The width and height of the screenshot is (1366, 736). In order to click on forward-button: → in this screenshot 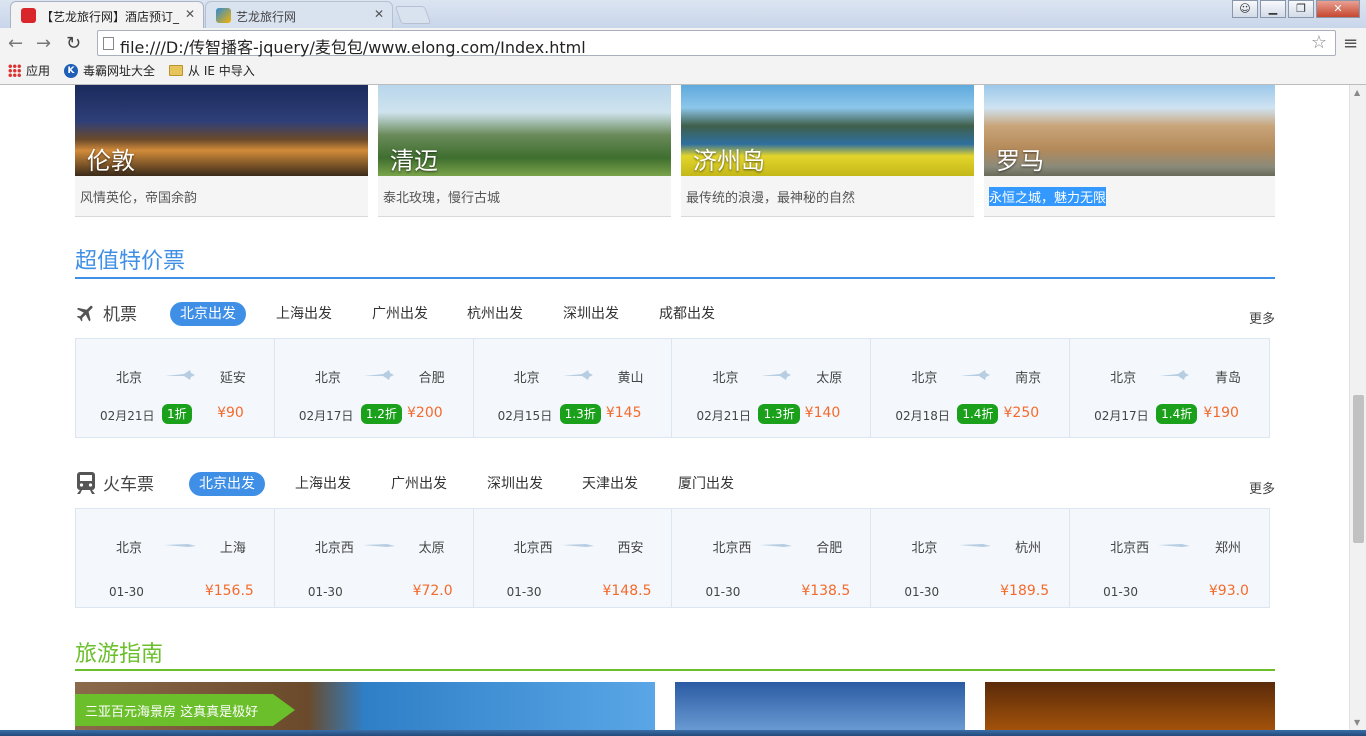, I will do `click(43, 43)`.